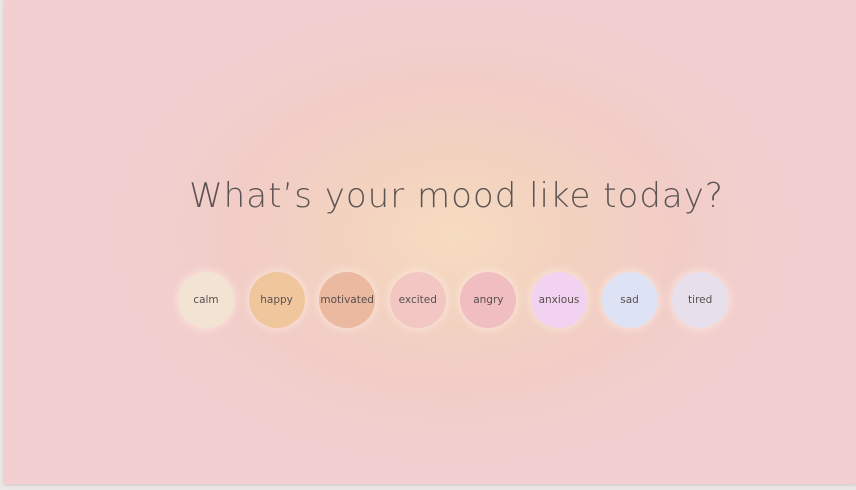  What do you see at coordinates (558, 300) in the screenshot?
I see `mood-option-anxious: anxious` at bounding box center [558, 300].